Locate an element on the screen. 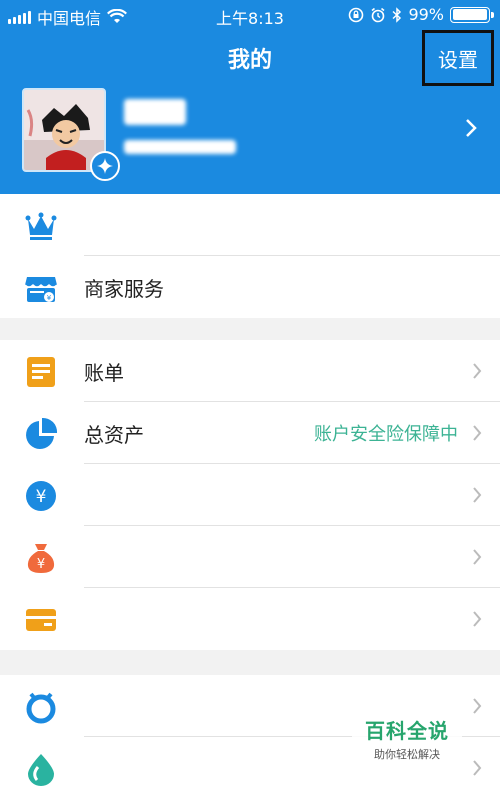 This screenshot has height=790, width=500. insurance-status-text: 账户安全险保障中 is located at coordinates (386, 434).